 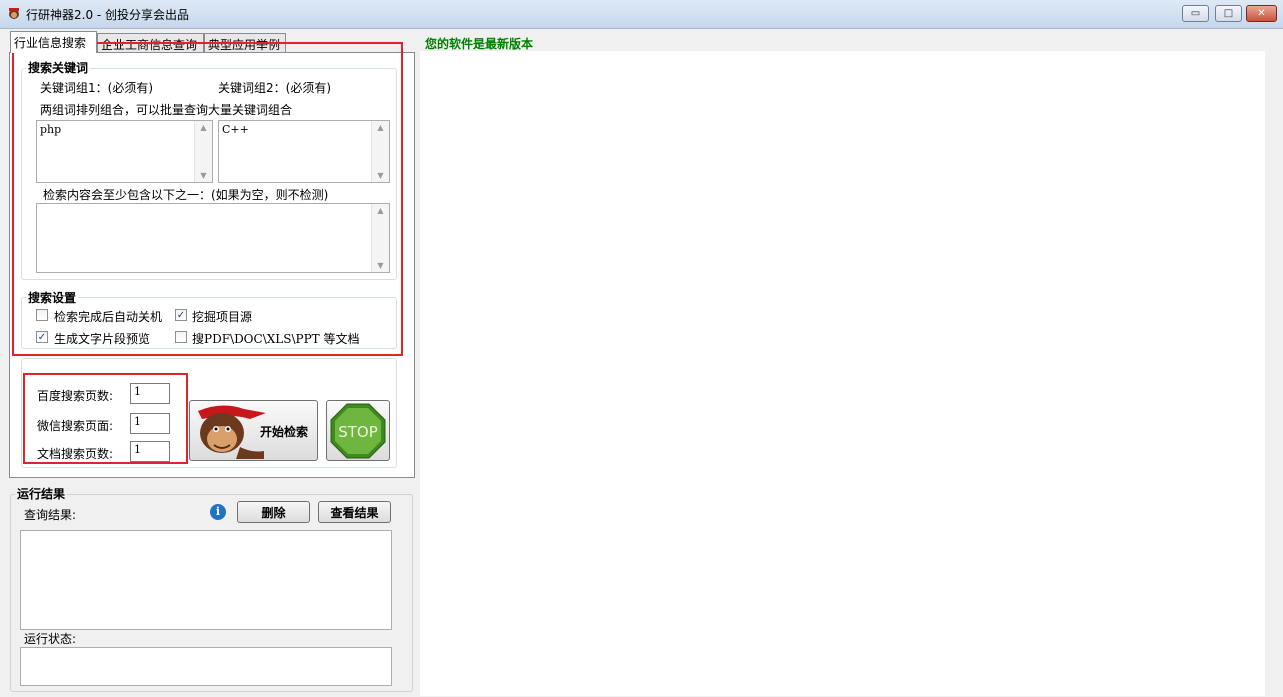 What do you see at coordinates (1195, 13) in the screenshot?
I see `minimize-button: ▭` at bounding box center [1195, 13].